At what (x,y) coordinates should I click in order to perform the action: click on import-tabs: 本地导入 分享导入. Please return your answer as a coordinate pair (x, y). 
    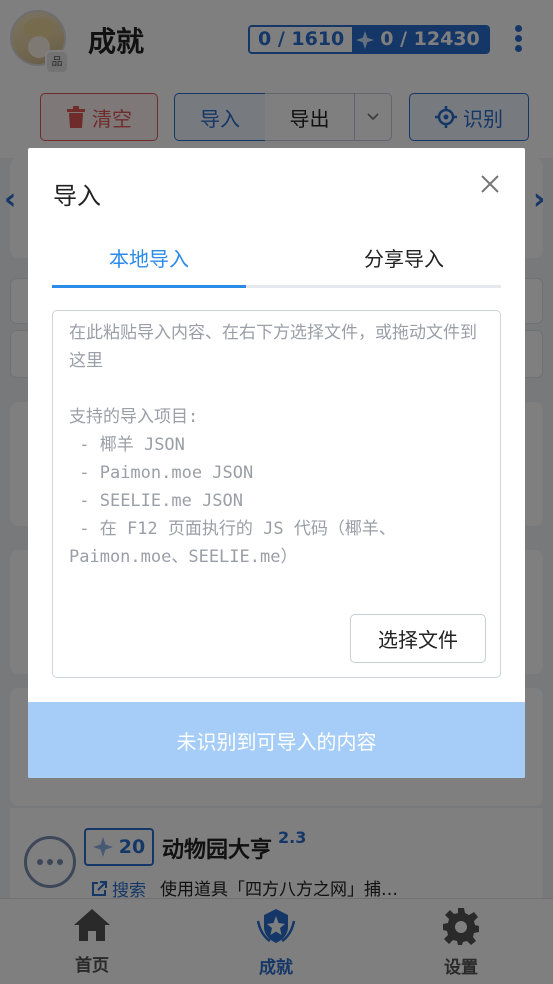
    Looking at the image, I should click on (276, 262).